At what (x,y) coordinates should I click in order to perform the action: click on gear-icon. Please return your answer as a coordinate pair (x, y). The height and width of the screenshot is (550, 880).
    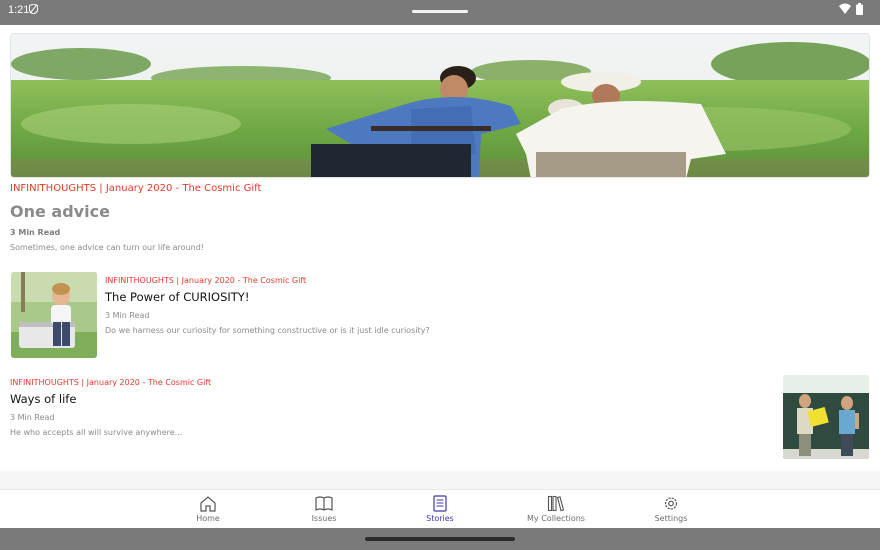
    Looking at the image, I should click on (671, 503).